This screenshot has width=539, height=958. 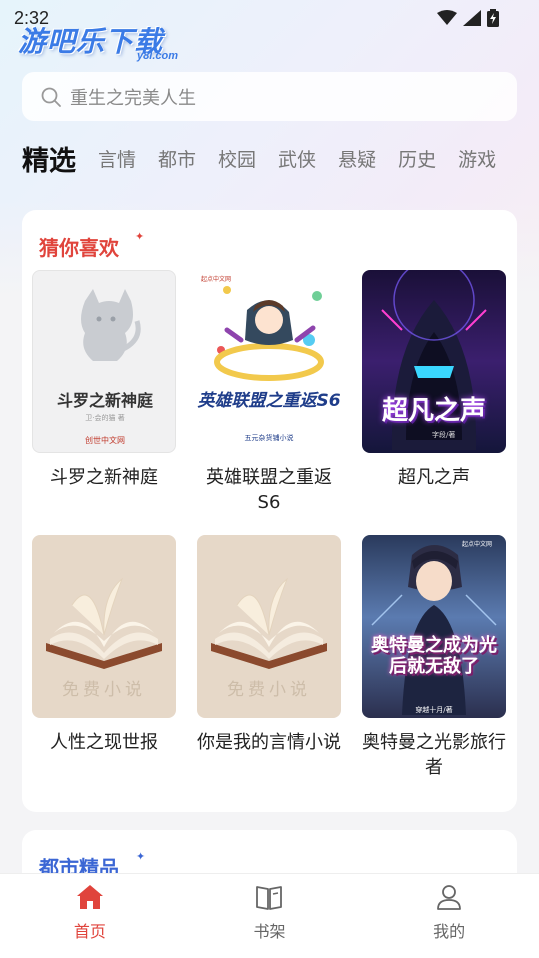 What do you see at coordinates (117, 158) in the screenshot?
I see `tab-romance: 言情` at bounding box center [117, 158].